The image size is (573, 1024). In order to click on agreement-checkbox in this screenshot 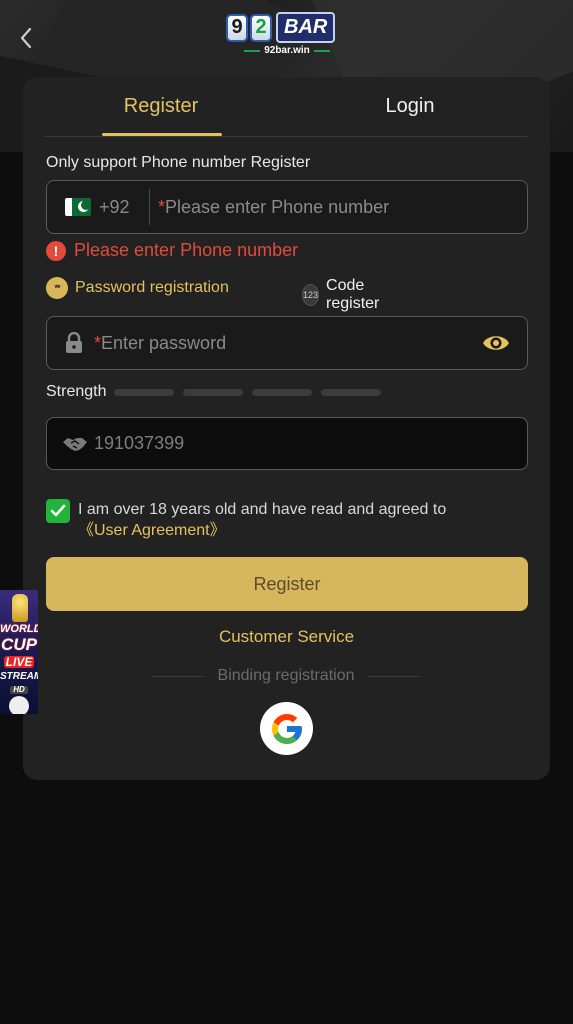, I will do `click(58, 511)`.